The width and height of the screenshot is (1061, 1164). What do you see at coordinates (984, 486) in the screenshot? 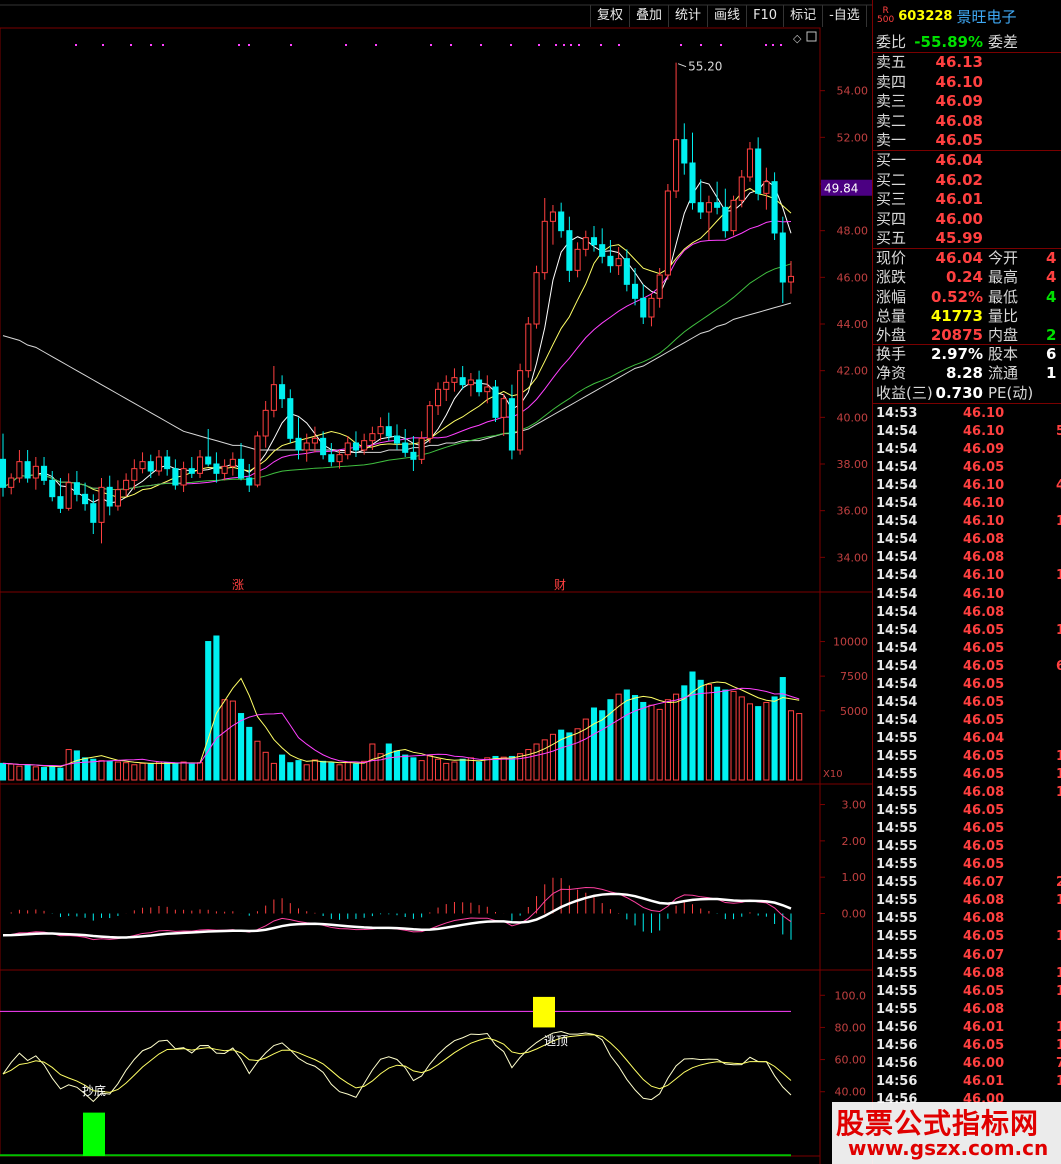
I see `tick-price: 46.10` at bounding box center [984, 486].